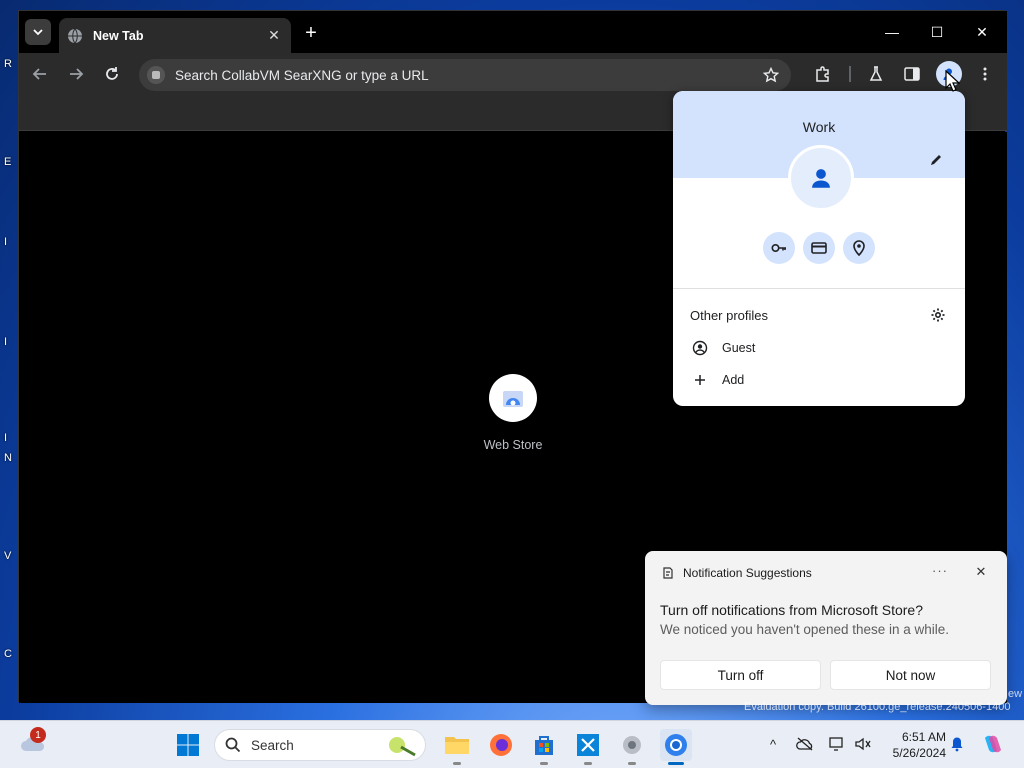 The height and width of the screenshot is (768, 1024). I want to click on passwords-button, so click(779, 248).